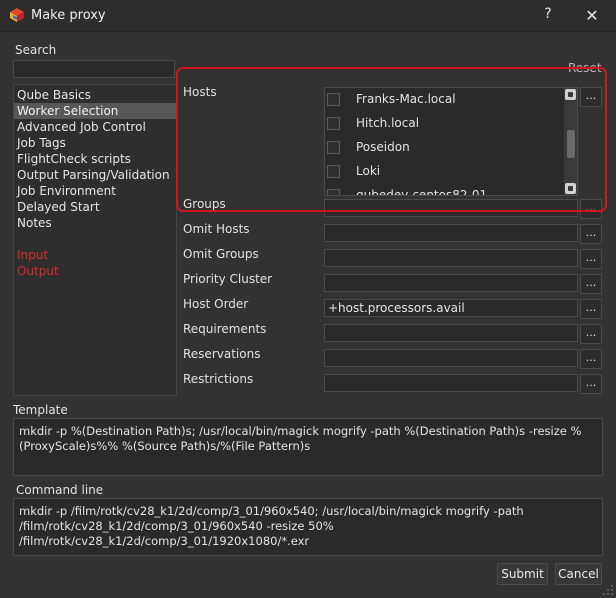  I want to click on cancel-button: Cancel, so click(578, 574).